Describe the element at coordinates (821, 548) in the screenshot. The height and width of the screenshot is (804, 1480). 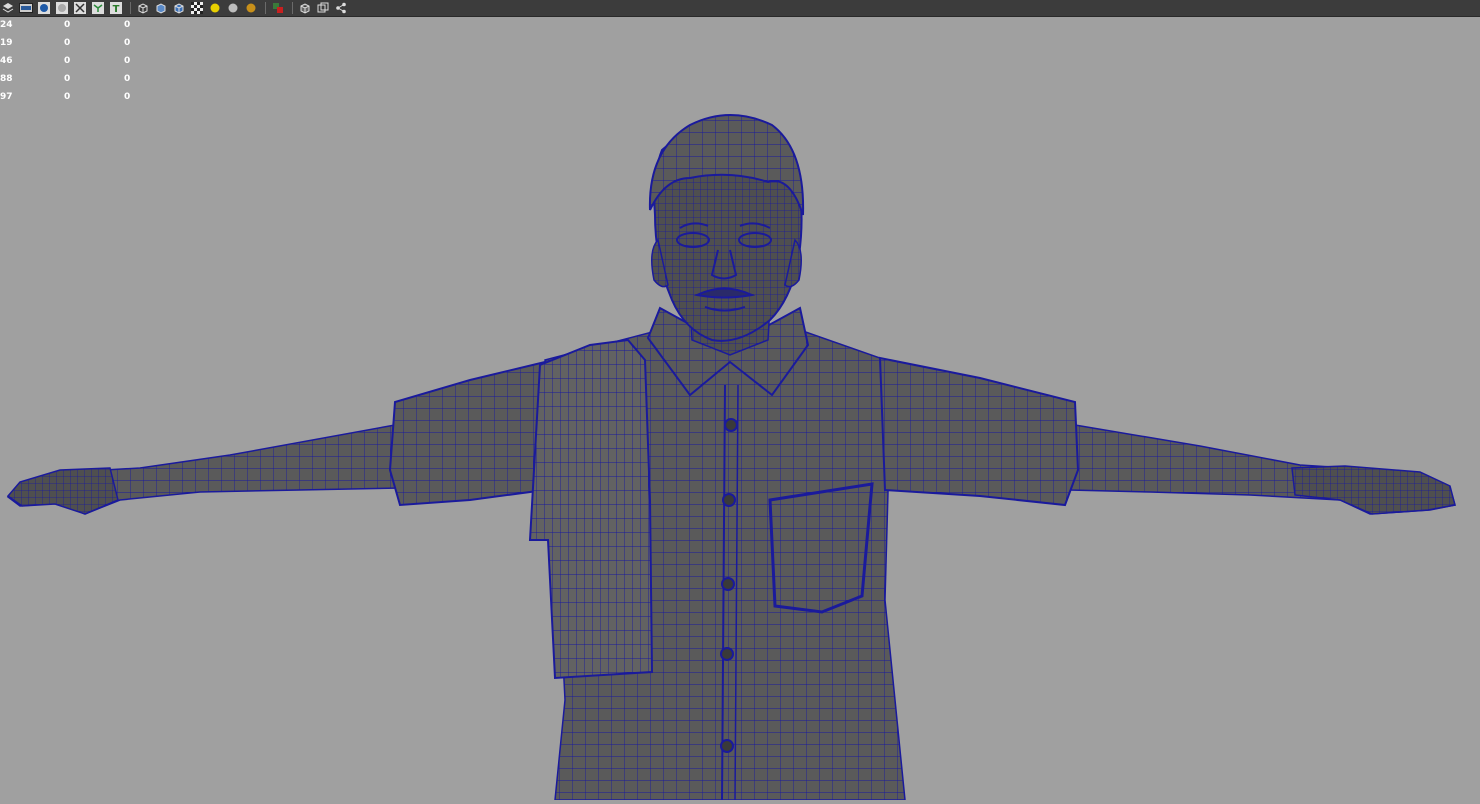
I see `chest-pocket-mesh` at that location.